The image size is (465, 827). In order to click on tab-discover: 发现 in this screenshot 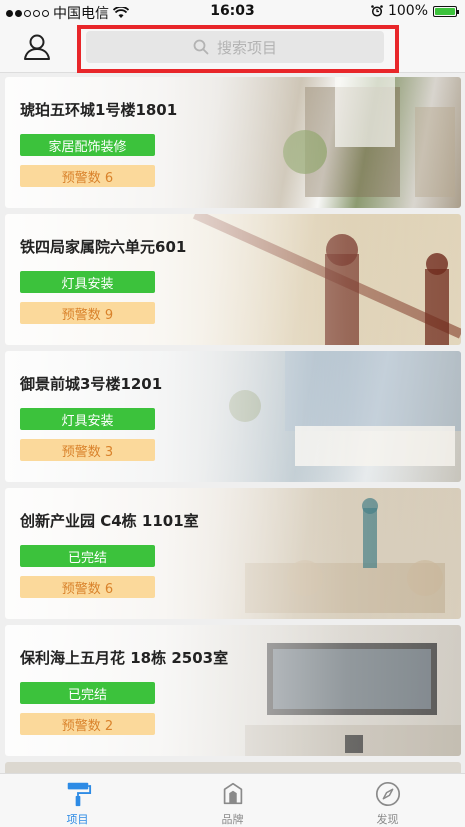, I will do `click(387, 800)`.